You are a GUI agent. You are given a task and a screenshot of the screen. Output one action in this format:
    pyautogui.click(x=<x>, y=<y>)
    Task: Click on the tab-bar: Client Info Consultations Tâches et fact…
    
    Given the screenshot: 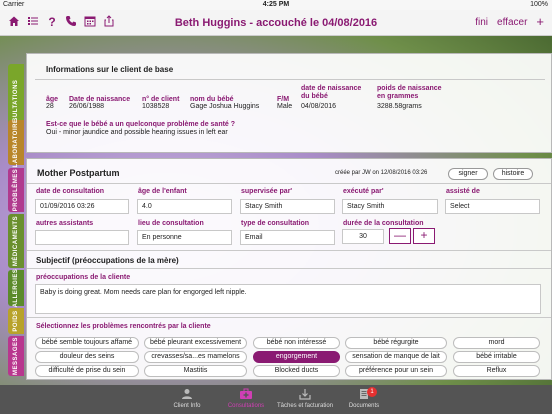 What is the action you would take?
    pyautogui.click(x=276, y=399)
    